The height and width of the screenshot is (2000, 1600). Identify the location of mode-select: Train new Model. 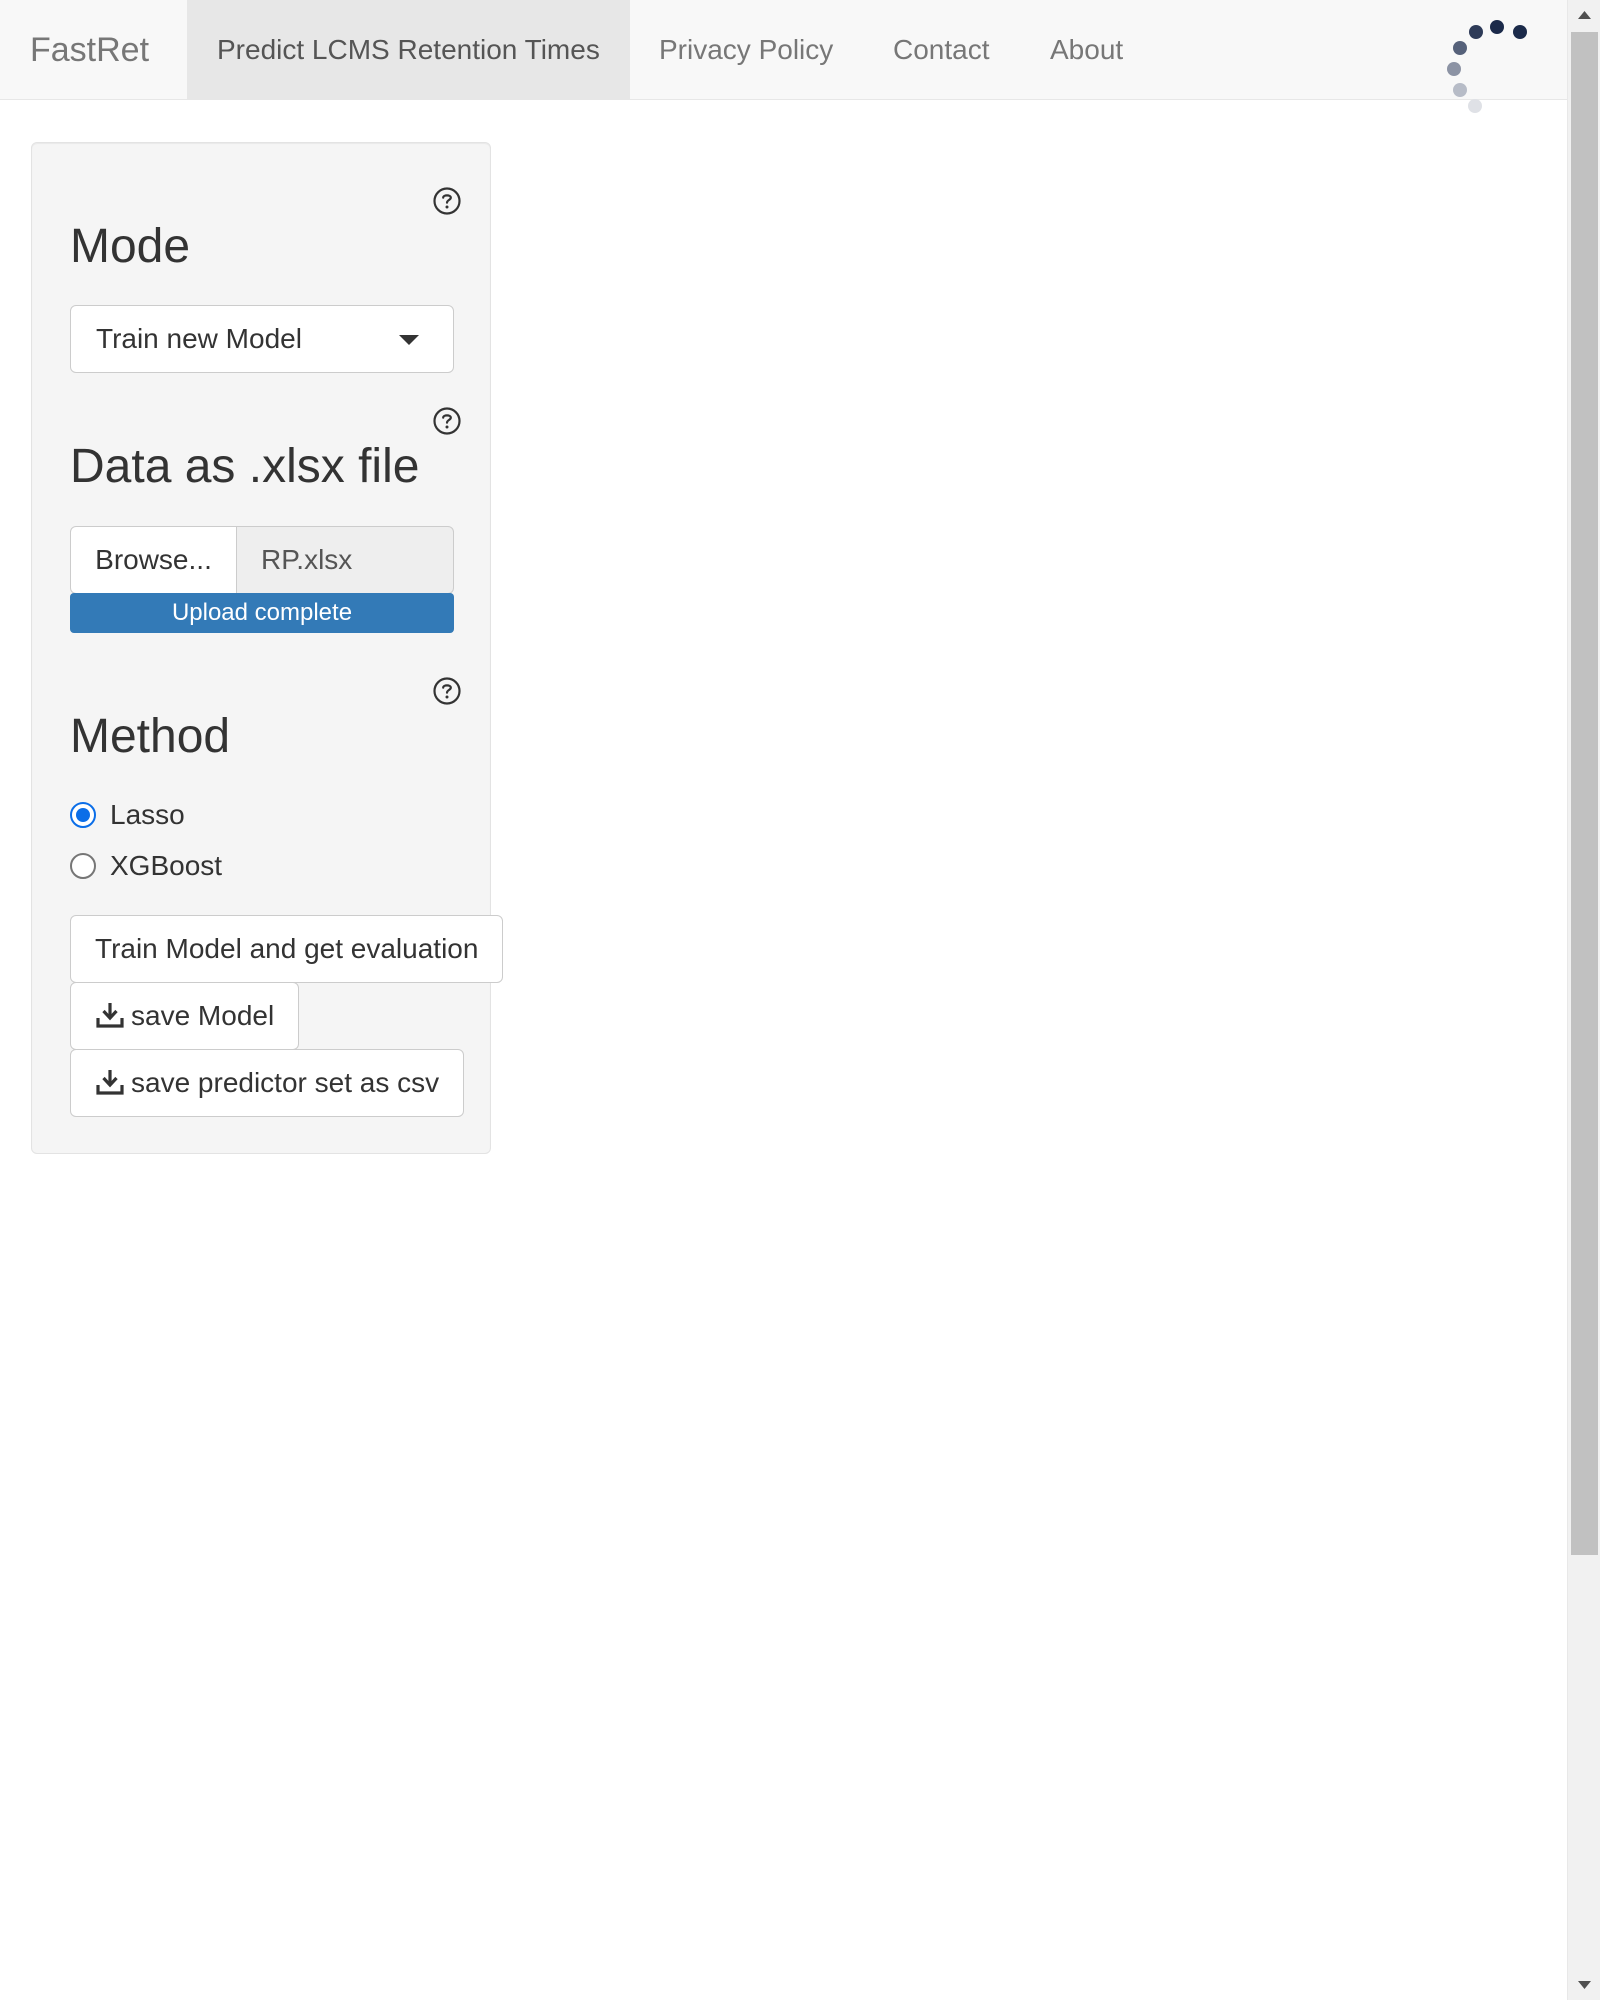
(262, 339).